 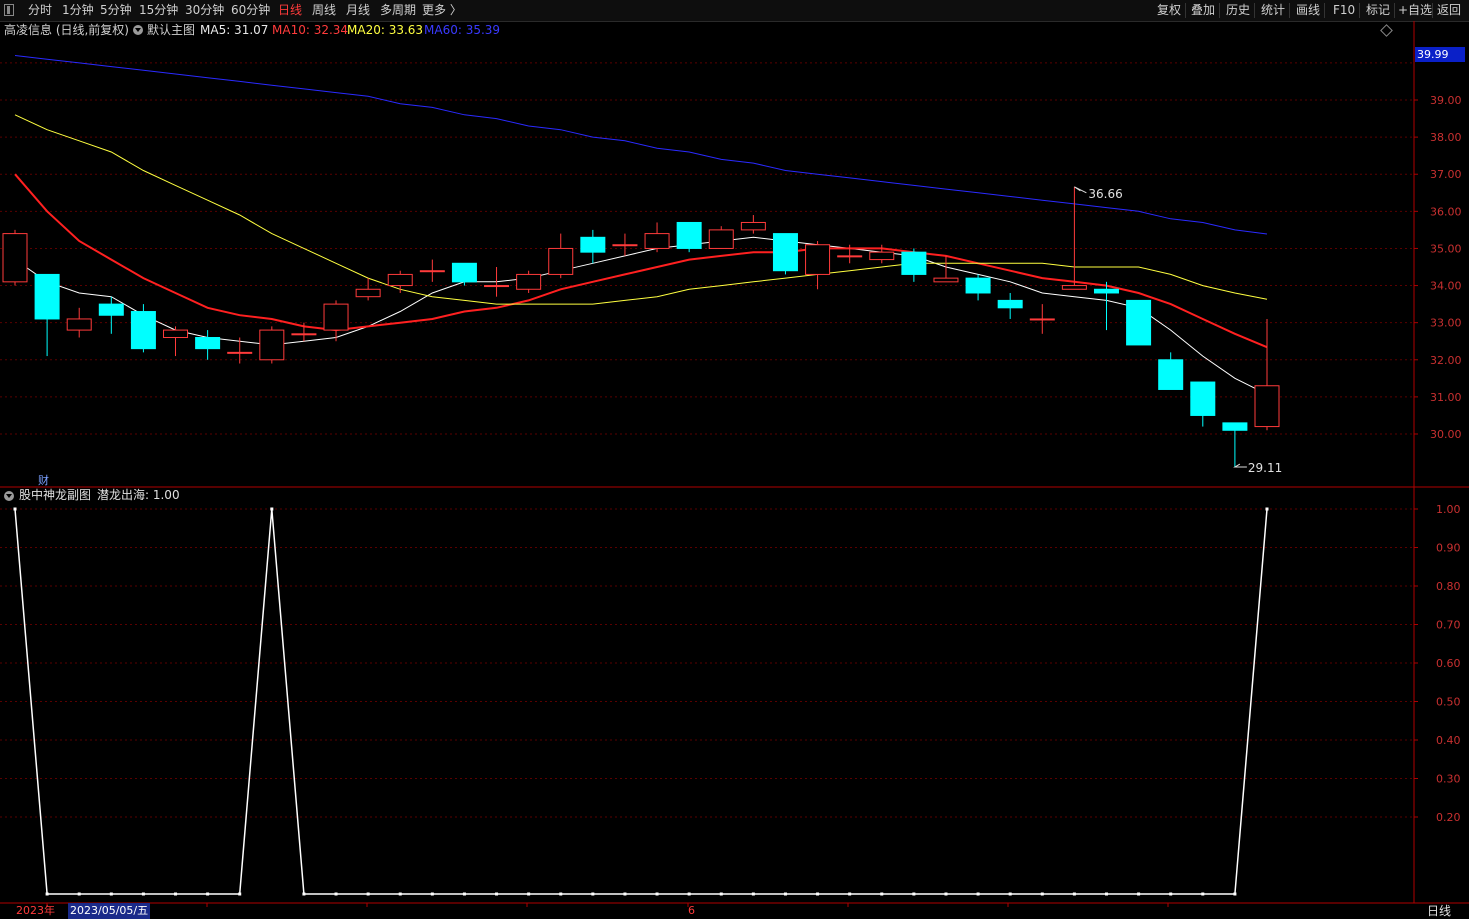 What do you see at coordinates (734, 911) in the screenshot?
I see `time-axis: 2023年 2023/05/05/五 6 日线` at bounding box center [734, 911].